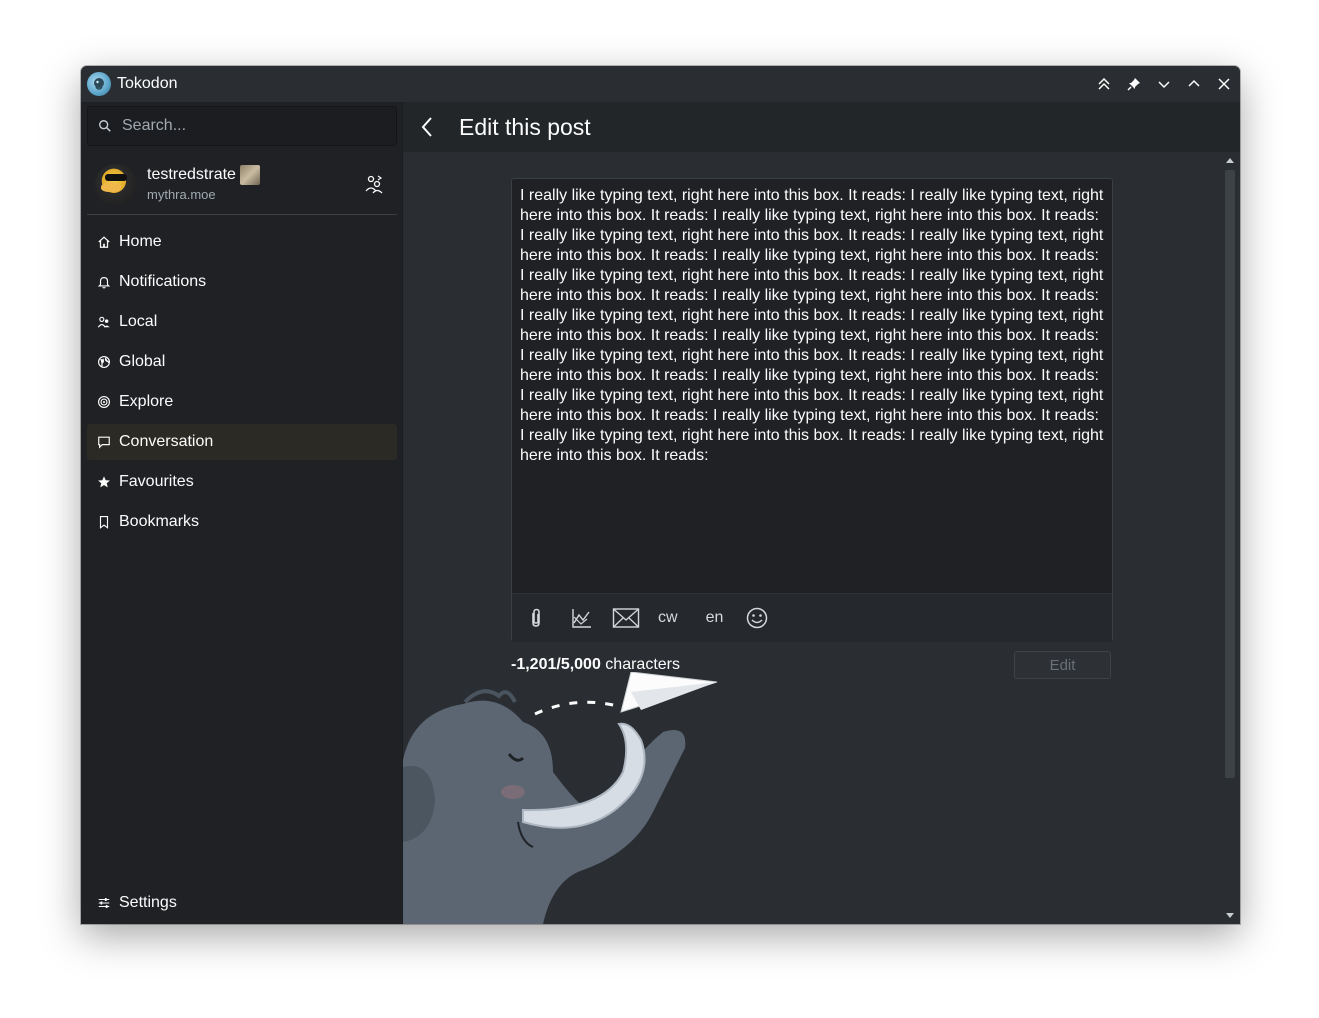 The width and height of the screenshot is (1319, 1018). I want to click on sidebar-item-label: Favourites, so click(156, 481).